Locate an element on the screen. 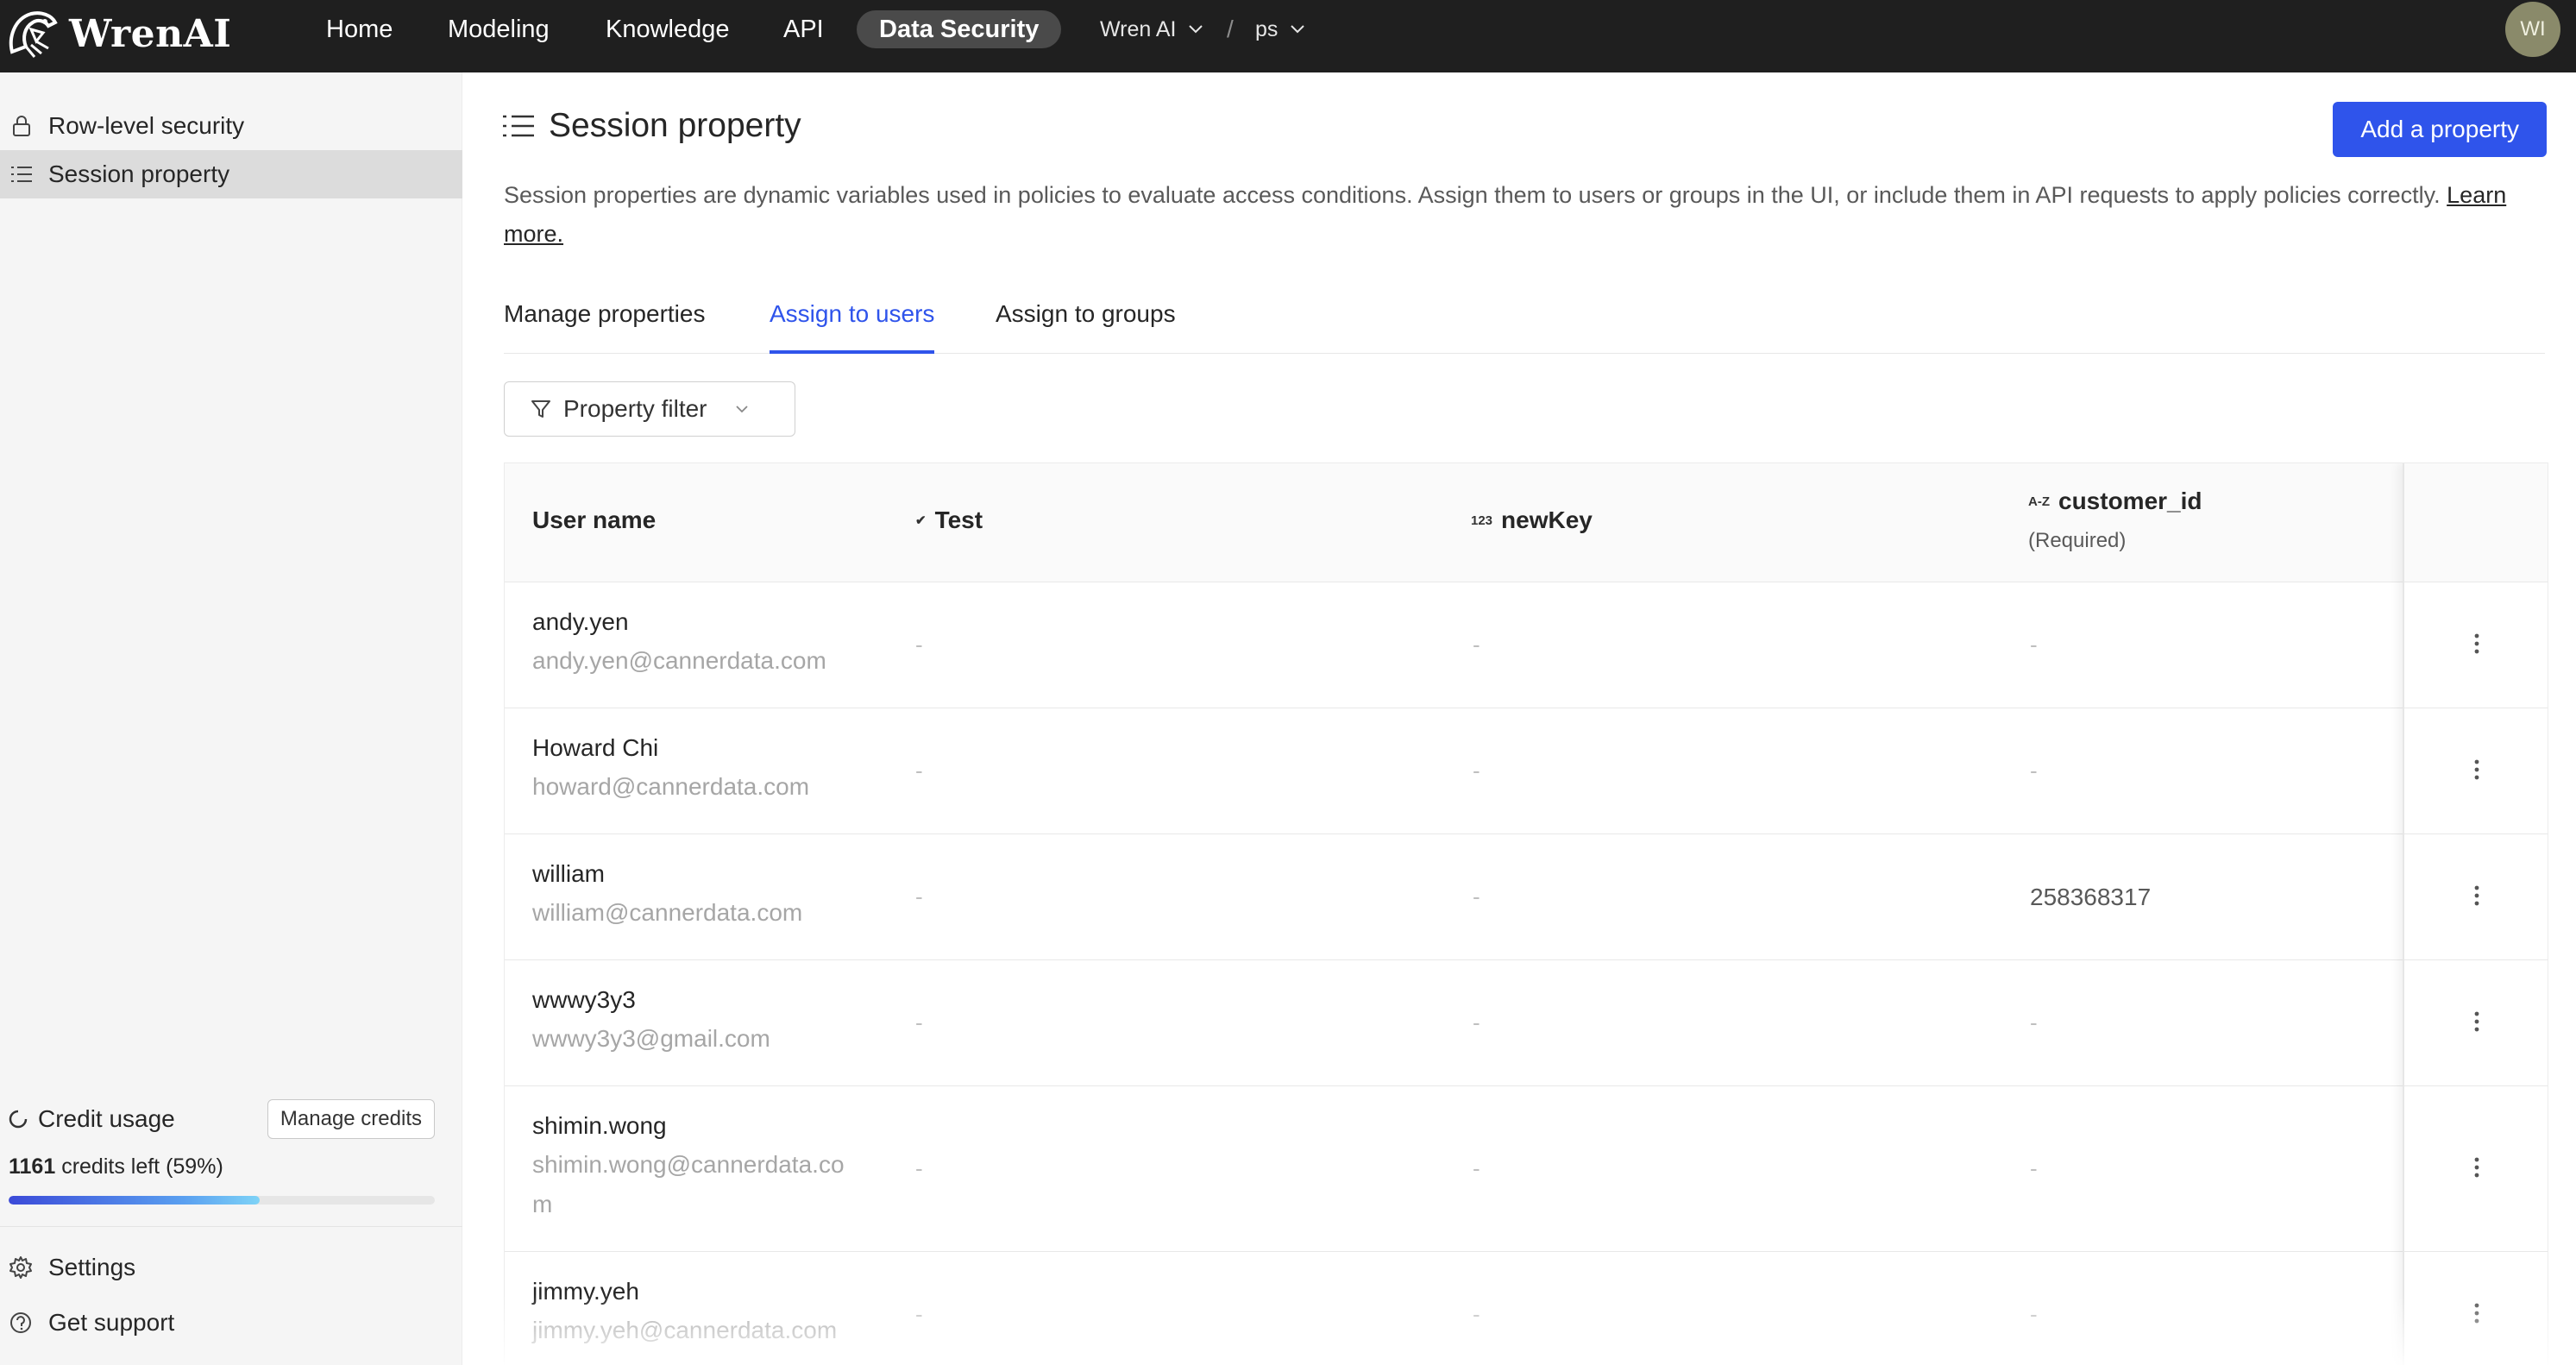 Image resolution: width=2576 pixels, height=1365 pixels. sidebar-item-label: Session property is located at coordinates (139, 174).